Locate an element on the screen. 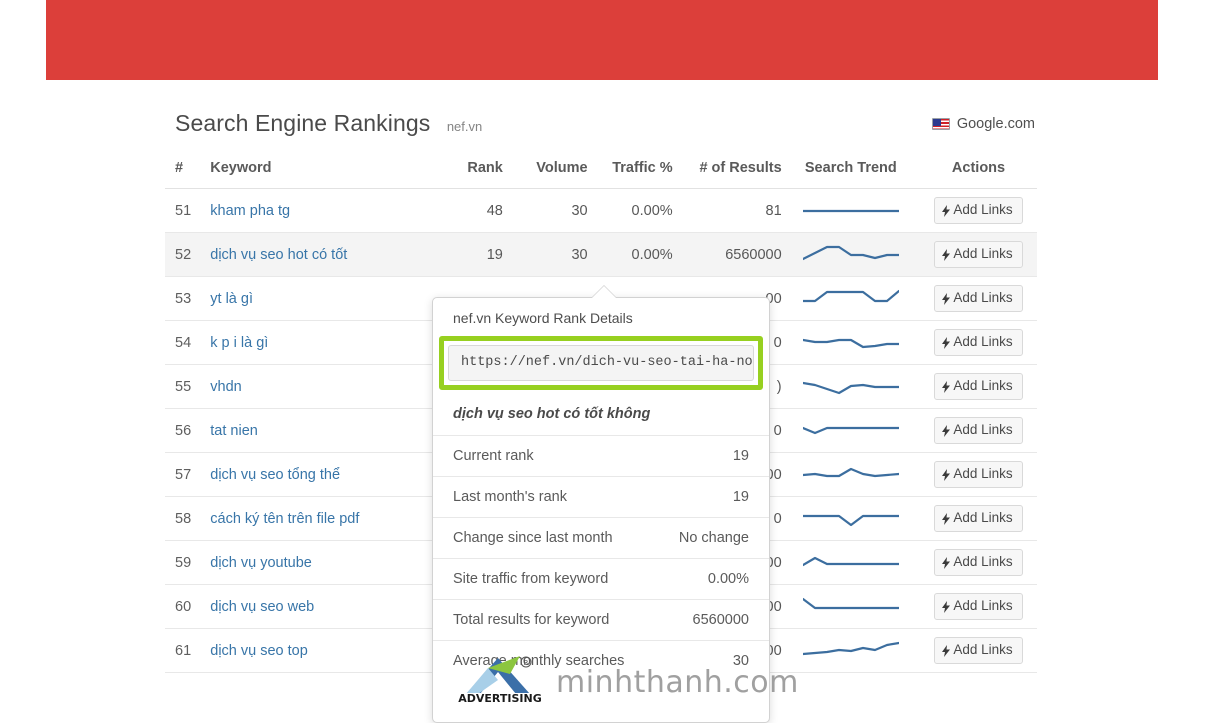  us-flag-icon is located at coordinates (940, 124).